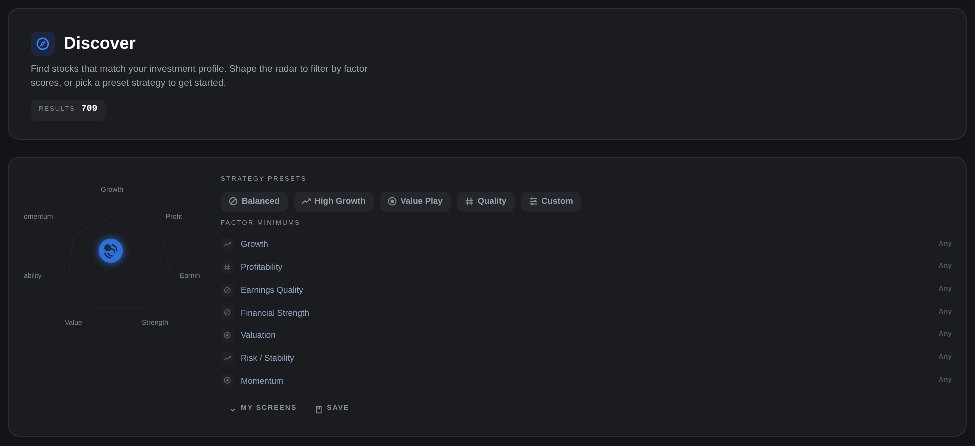  Describe the element at coordinates (392, 201) in the screenshot. I see `target-icon` at that location.